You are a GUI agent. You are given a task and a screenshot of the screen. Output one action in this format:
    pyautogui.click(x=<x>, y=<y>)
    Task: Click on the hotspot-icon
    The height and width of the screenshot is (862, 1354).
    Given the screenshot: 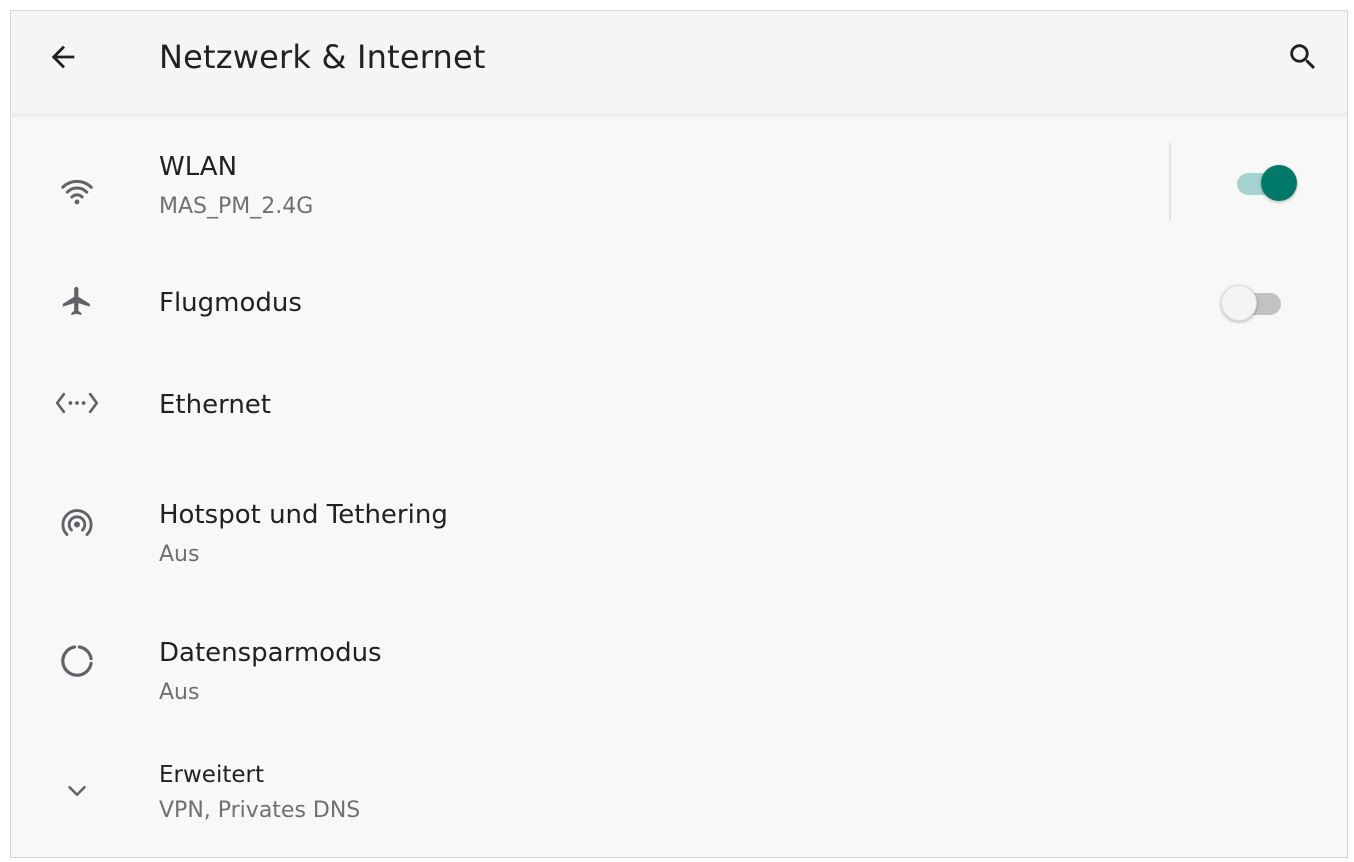 What is the action you would take?
    pyautogui.click(x=77, y=523)
    